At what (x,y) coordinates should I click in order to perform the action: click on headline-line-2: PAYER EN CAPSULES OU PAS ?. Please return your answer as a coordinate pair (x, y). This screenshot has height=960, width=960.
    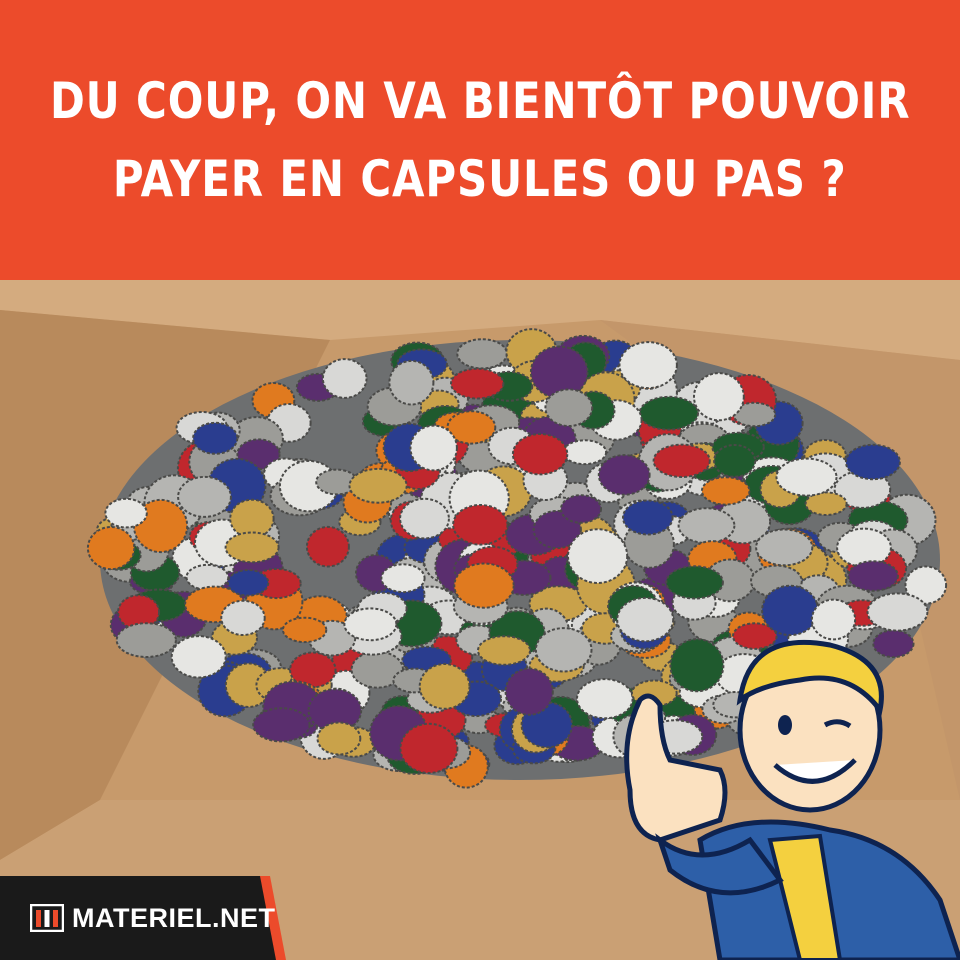
    Looking at the image, I should click on (480, 179).